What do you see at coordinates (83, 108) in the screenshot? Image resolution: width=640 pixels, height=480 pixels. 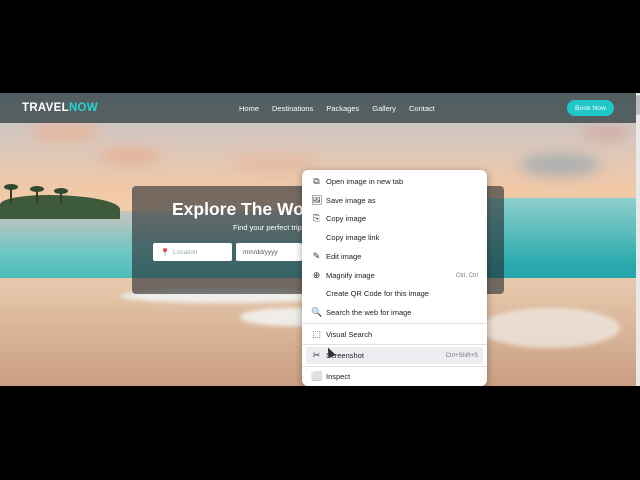 I see `brand-part2: NOW` at bounding box center [83, 108].